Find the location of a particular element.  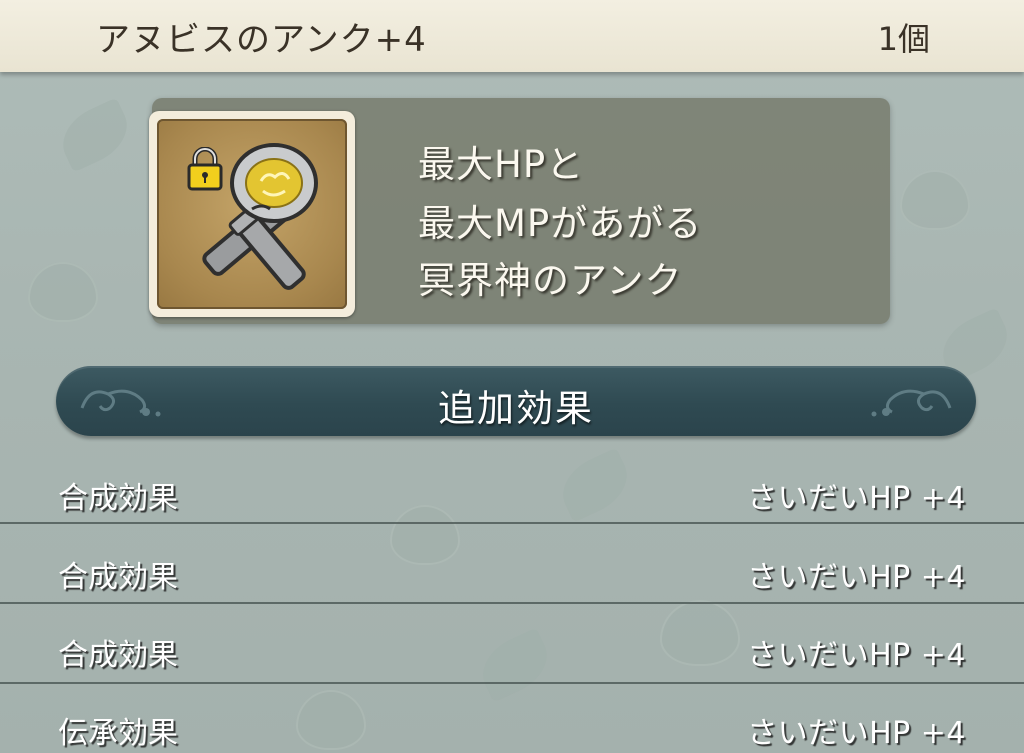

item-icon-frame is located at coordinates (252, 214).